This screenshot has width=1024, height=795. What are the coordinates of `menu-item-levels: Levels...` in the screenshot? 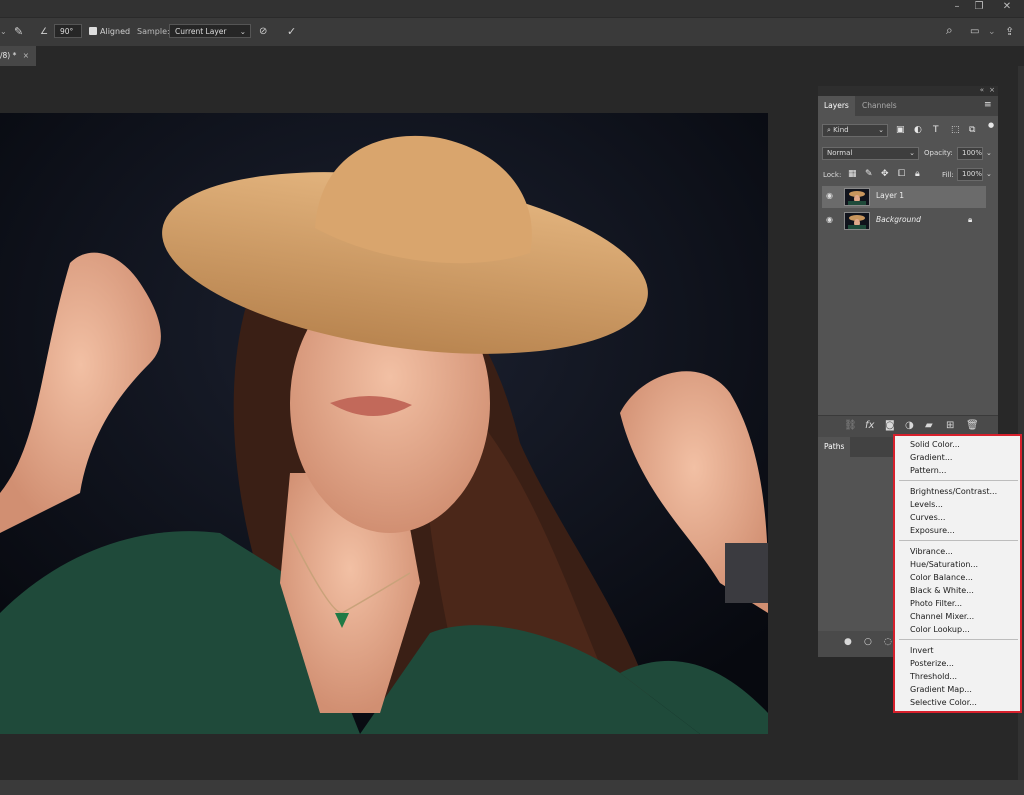 It's located at (926, 504).